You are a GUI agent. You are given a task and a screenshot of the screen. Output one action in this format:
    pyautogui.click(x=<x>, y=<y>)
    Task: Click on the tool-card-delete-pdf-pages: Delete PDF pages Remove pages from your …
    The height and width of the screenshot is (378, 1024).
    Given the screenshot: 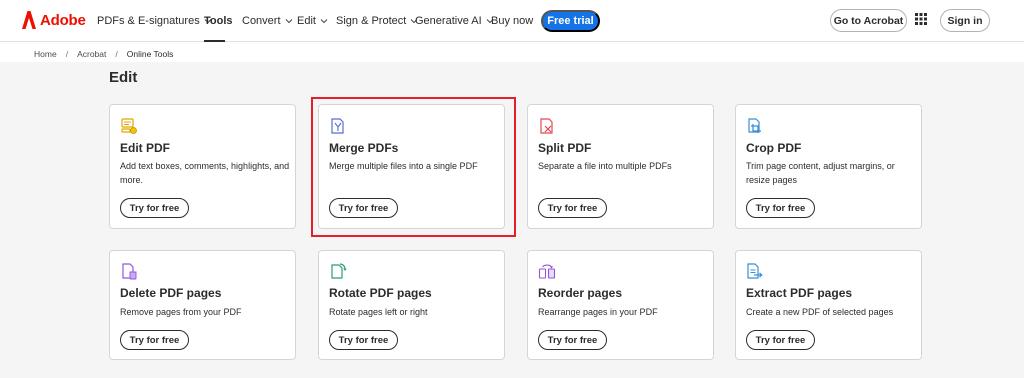 What is the action you would take?
    pyautogui.click(x=202, y=305)
    